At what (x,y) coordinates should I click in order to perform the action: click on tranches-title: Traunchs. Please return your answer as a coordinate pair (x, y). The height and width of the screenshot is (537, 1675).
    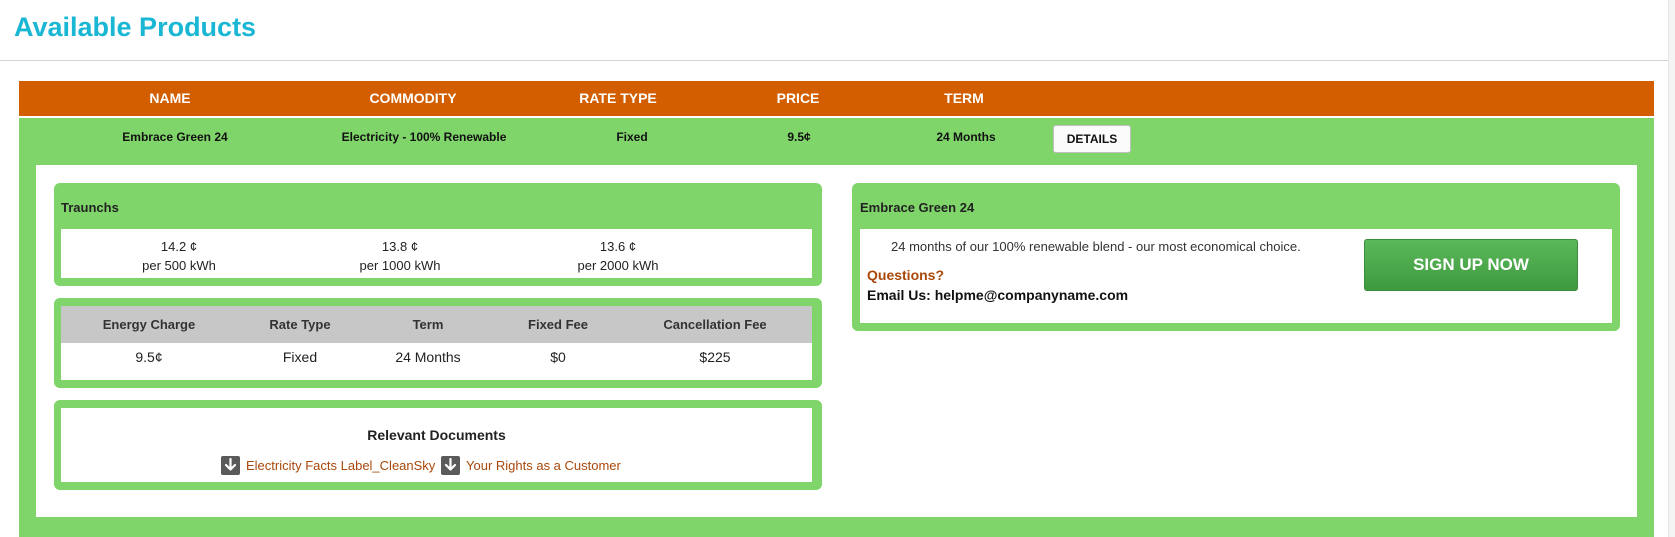
    Looking at the image, I should click on (90, 207).